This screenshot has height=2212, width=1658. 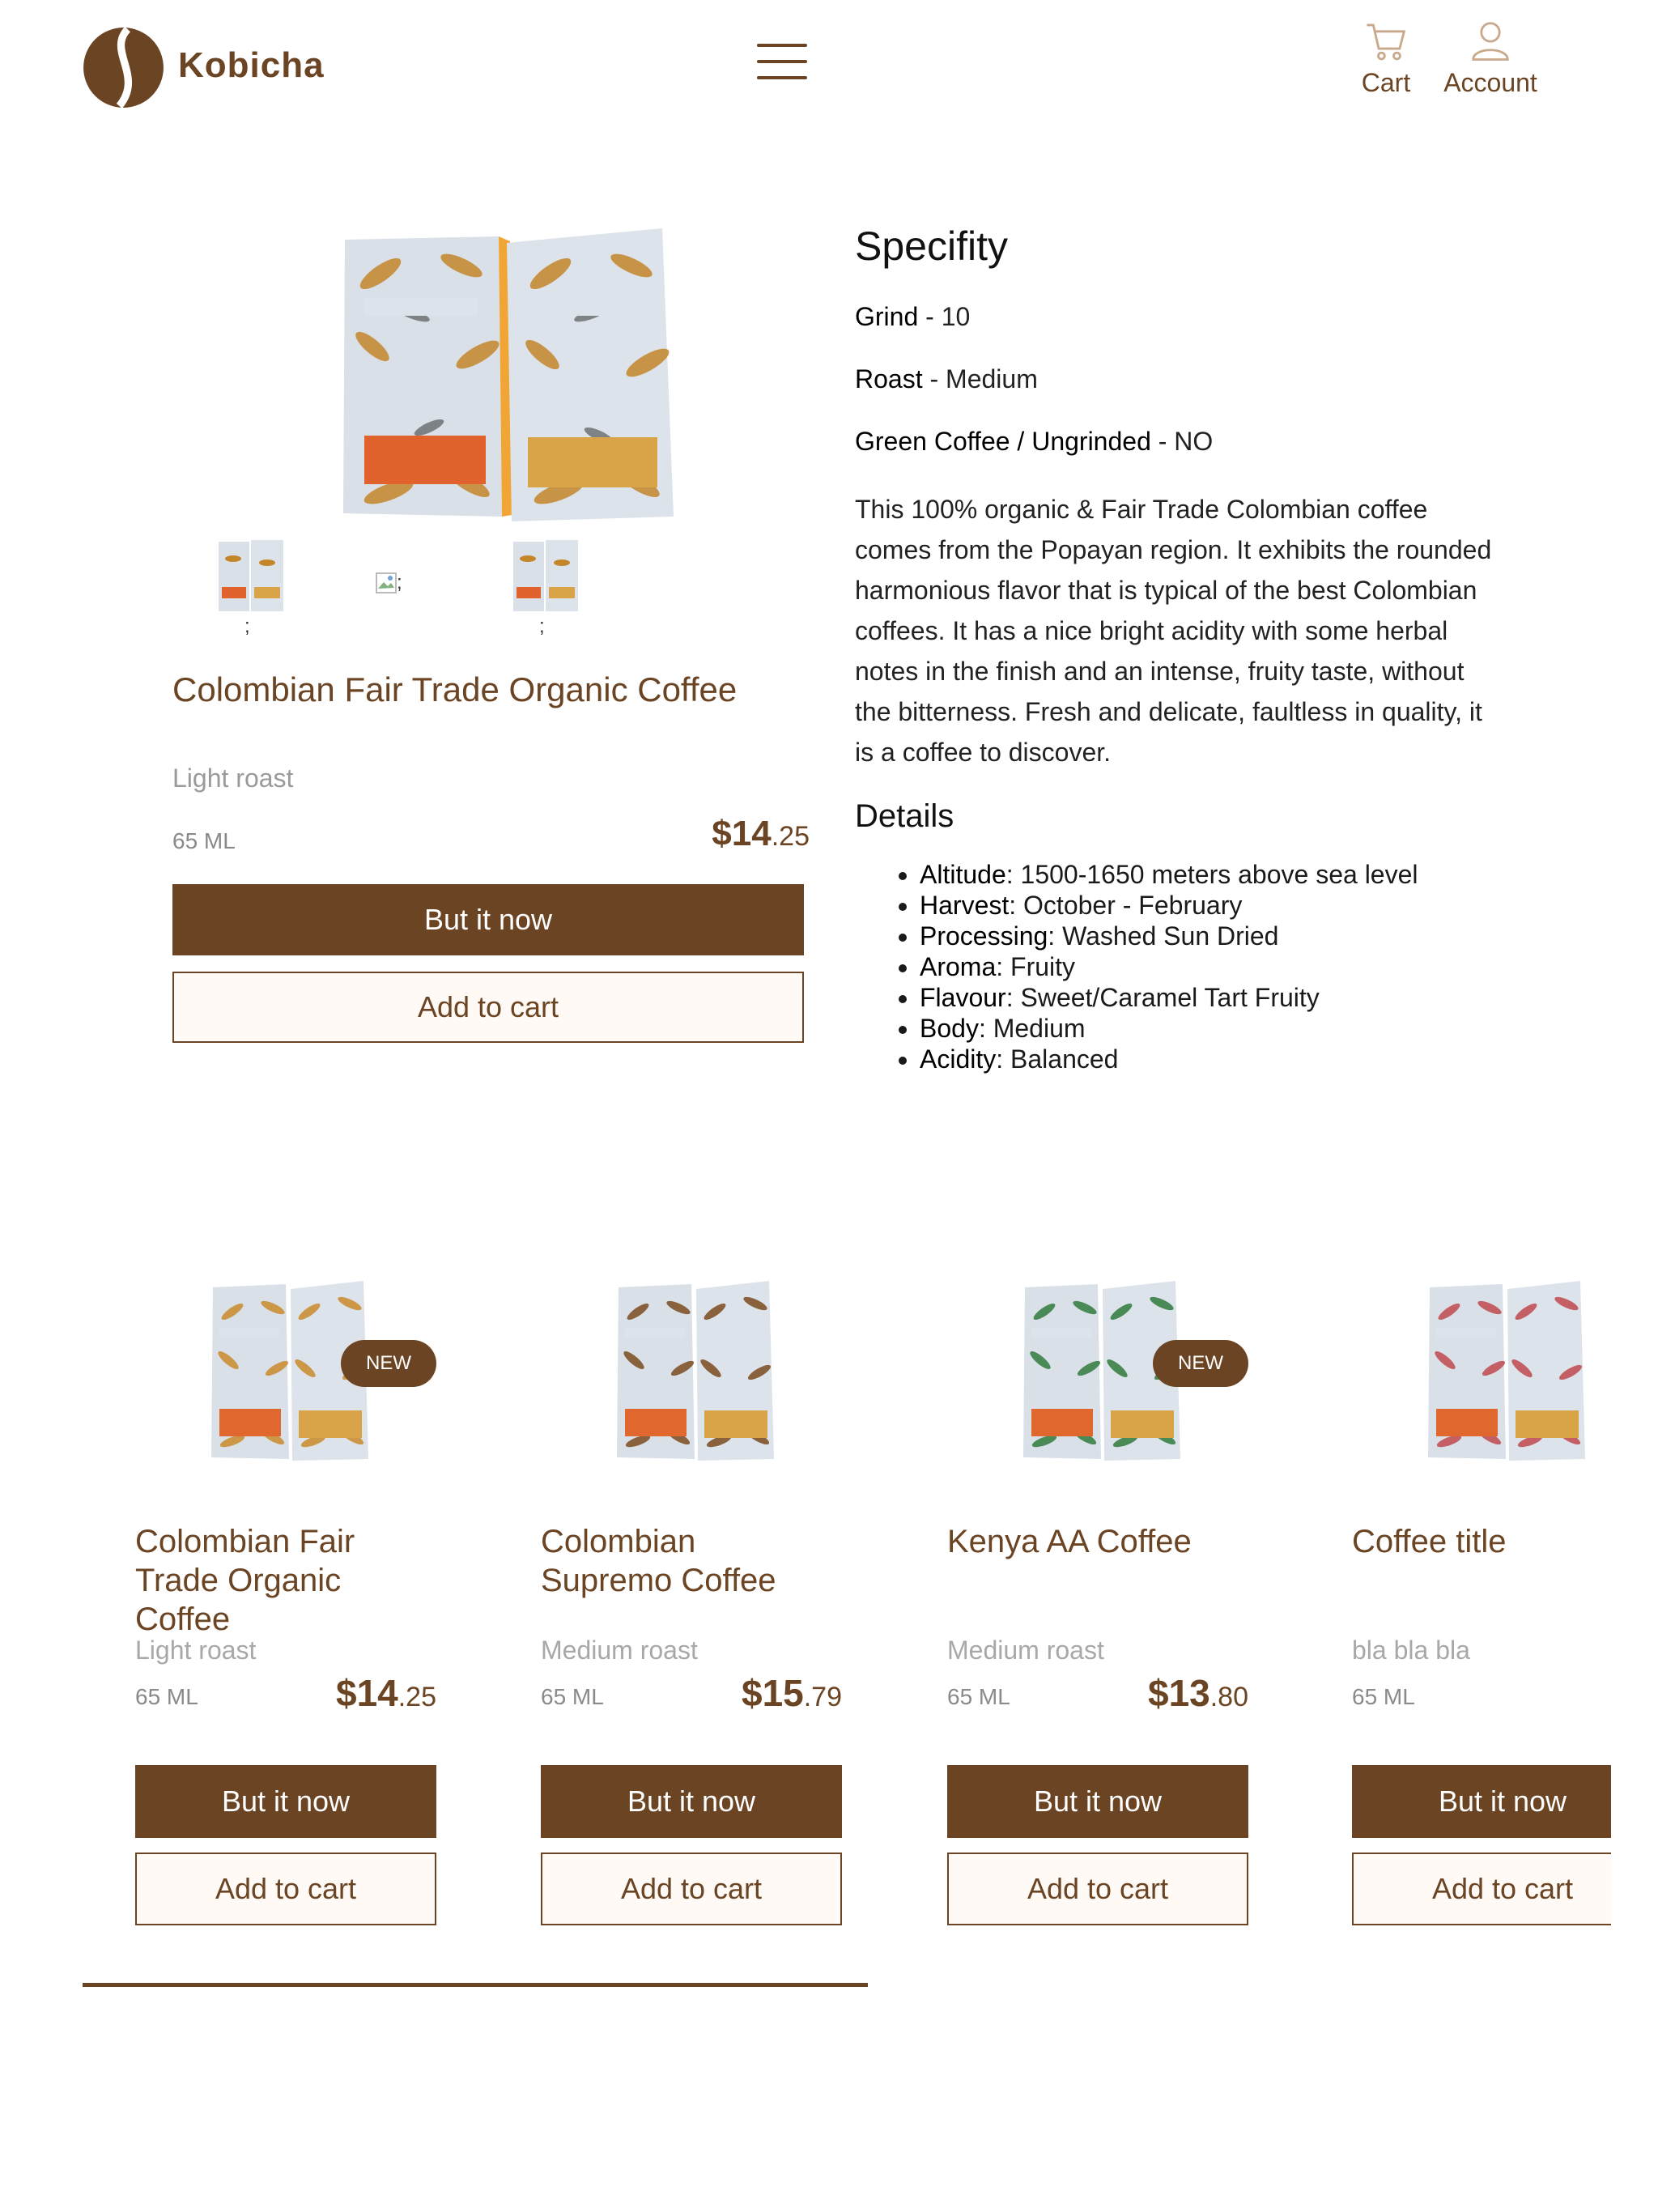 What do you see at coordinates (1411, 1650) in the screenshot?
I see `card-roast: bla bla bla` at bounding box center [1411, 1650].